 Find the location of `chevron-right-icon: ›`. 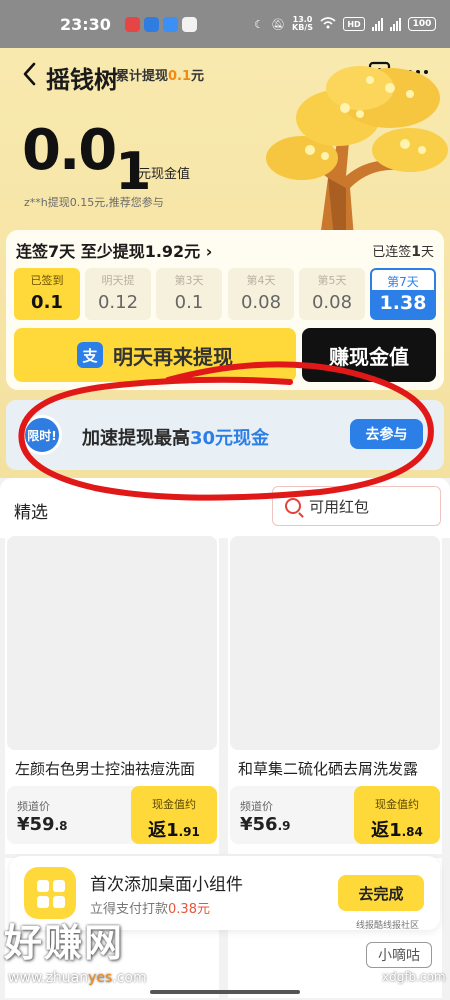

chevron-right-icon: › is located at coordinates (209, 251).